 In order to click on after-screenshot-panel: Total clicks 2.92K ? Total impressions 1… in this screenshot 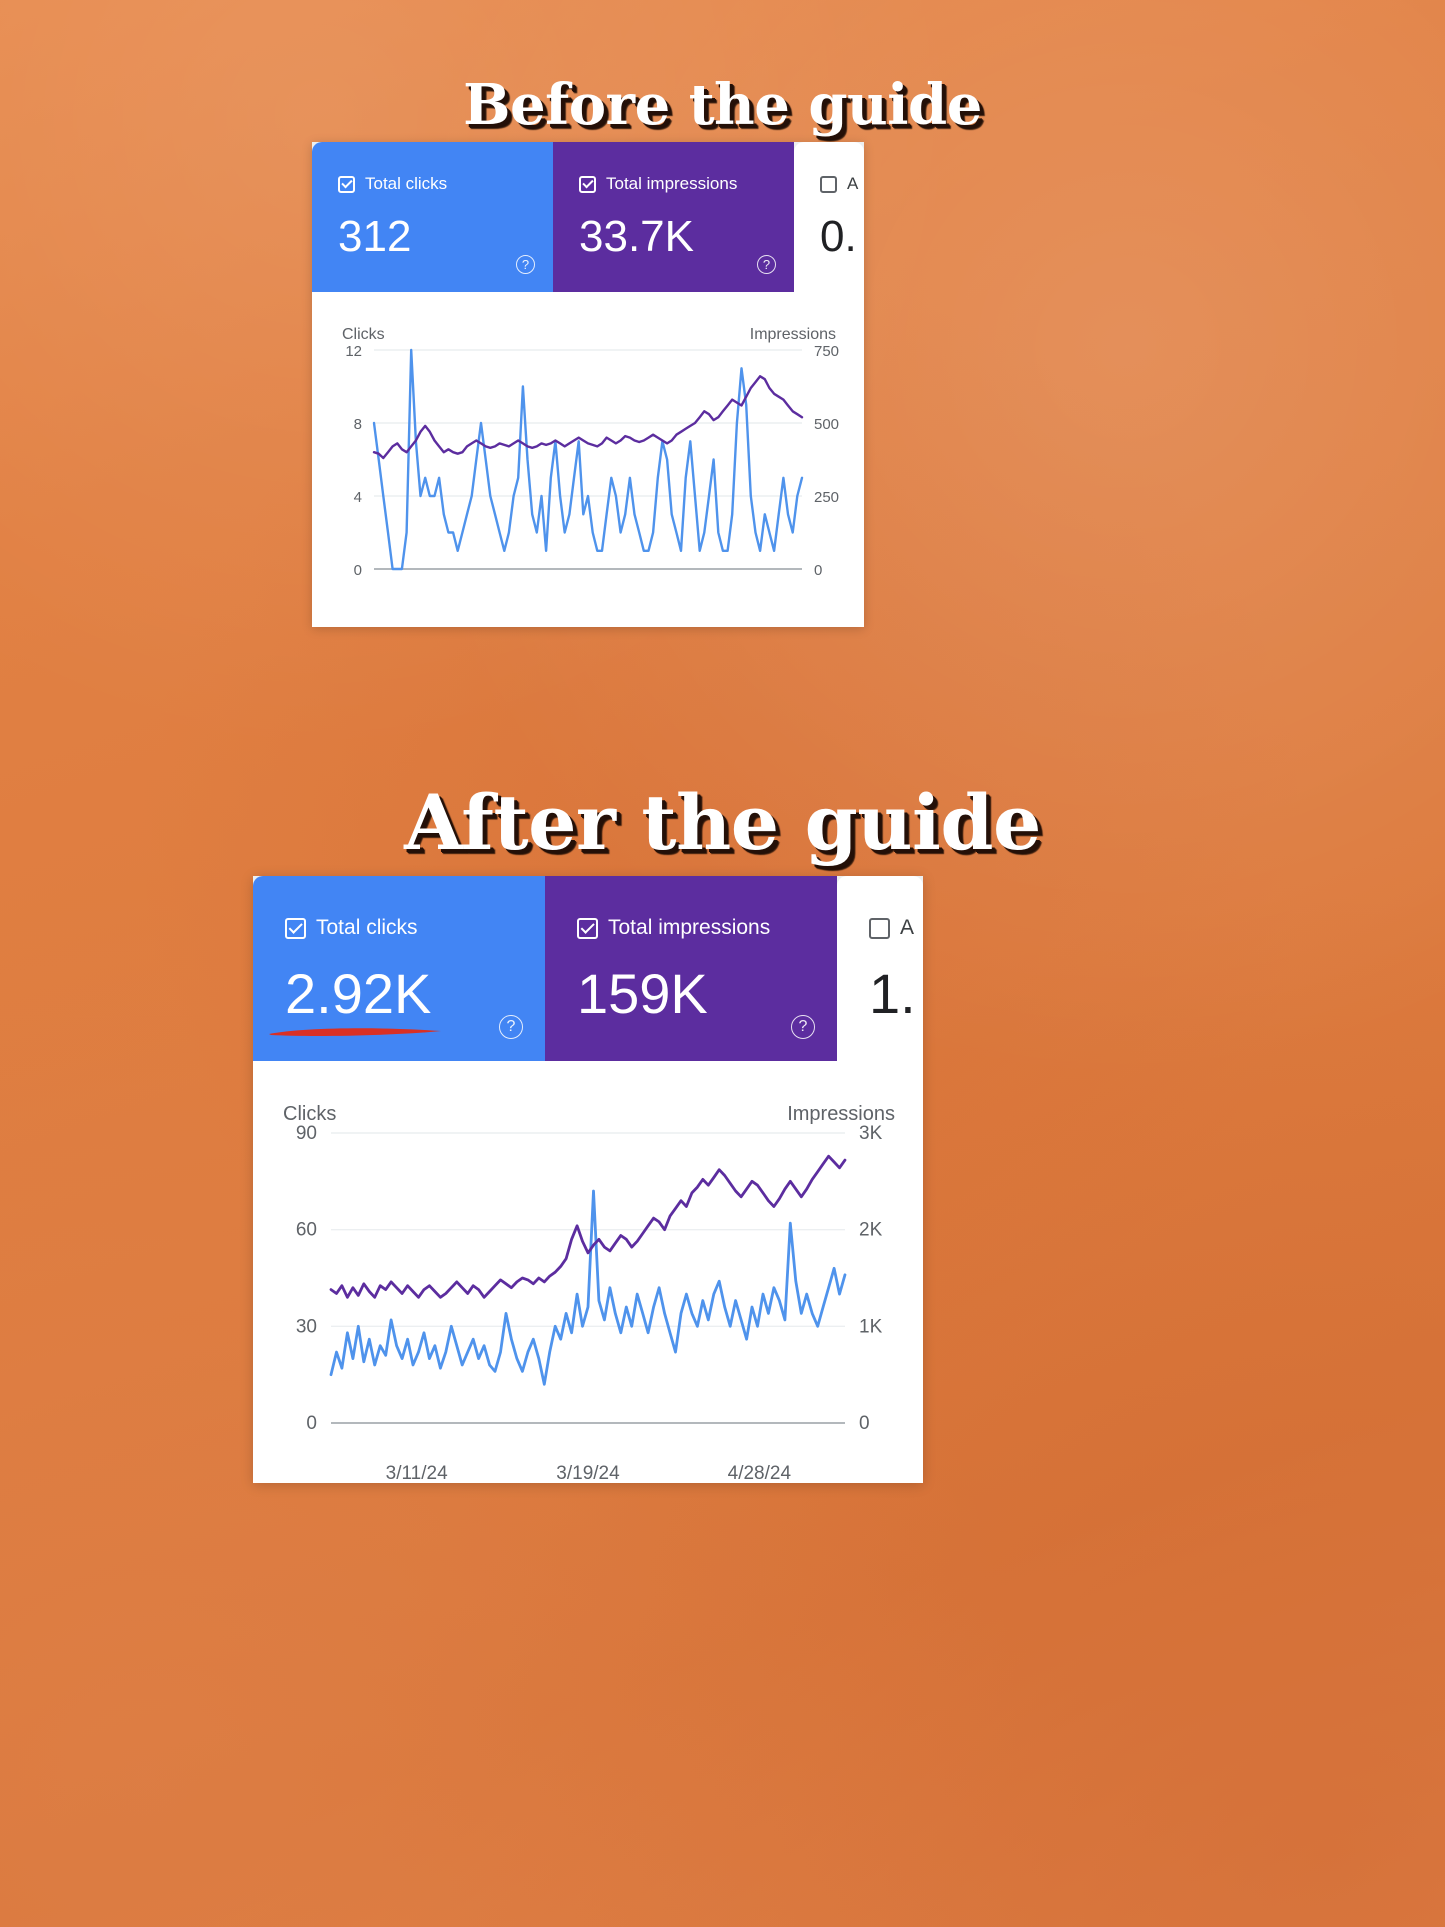, I will do `click(588, 1179)`.